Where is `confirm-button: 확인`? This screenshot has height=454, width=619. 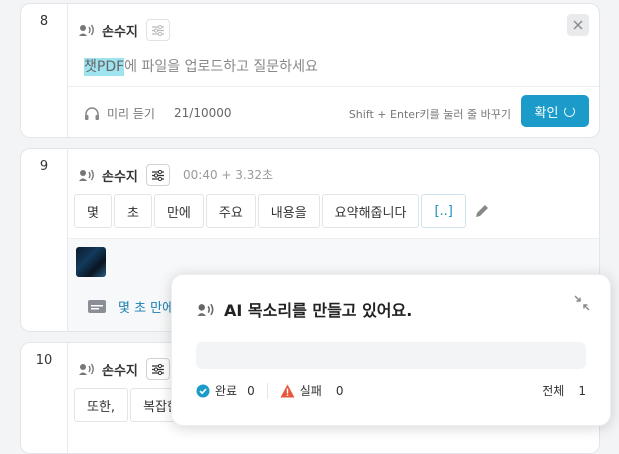 confirm-button: 확인 is located at coordinates (555, 111).